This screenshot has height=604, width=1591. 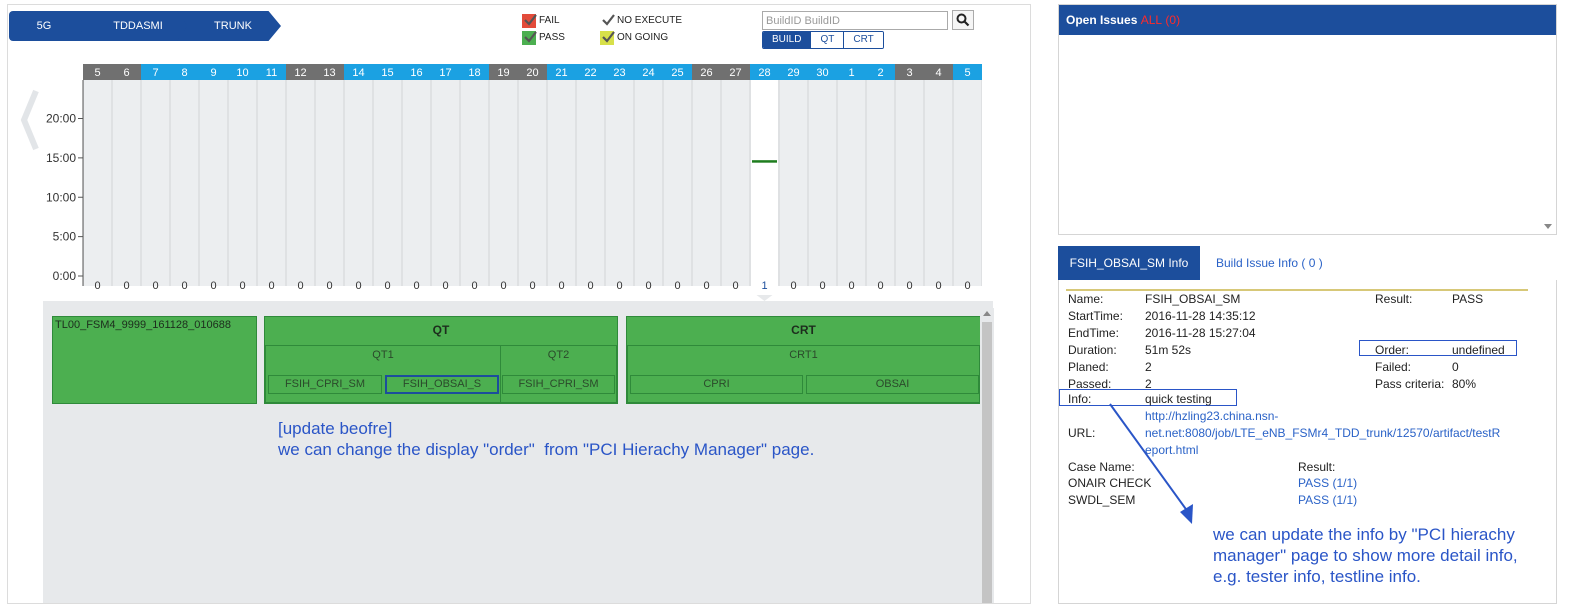 What do you see at coordinates (1151, 20) in the screenshot?
I see `open-issues-filter: ALL` at bounding box center [1151, 20].